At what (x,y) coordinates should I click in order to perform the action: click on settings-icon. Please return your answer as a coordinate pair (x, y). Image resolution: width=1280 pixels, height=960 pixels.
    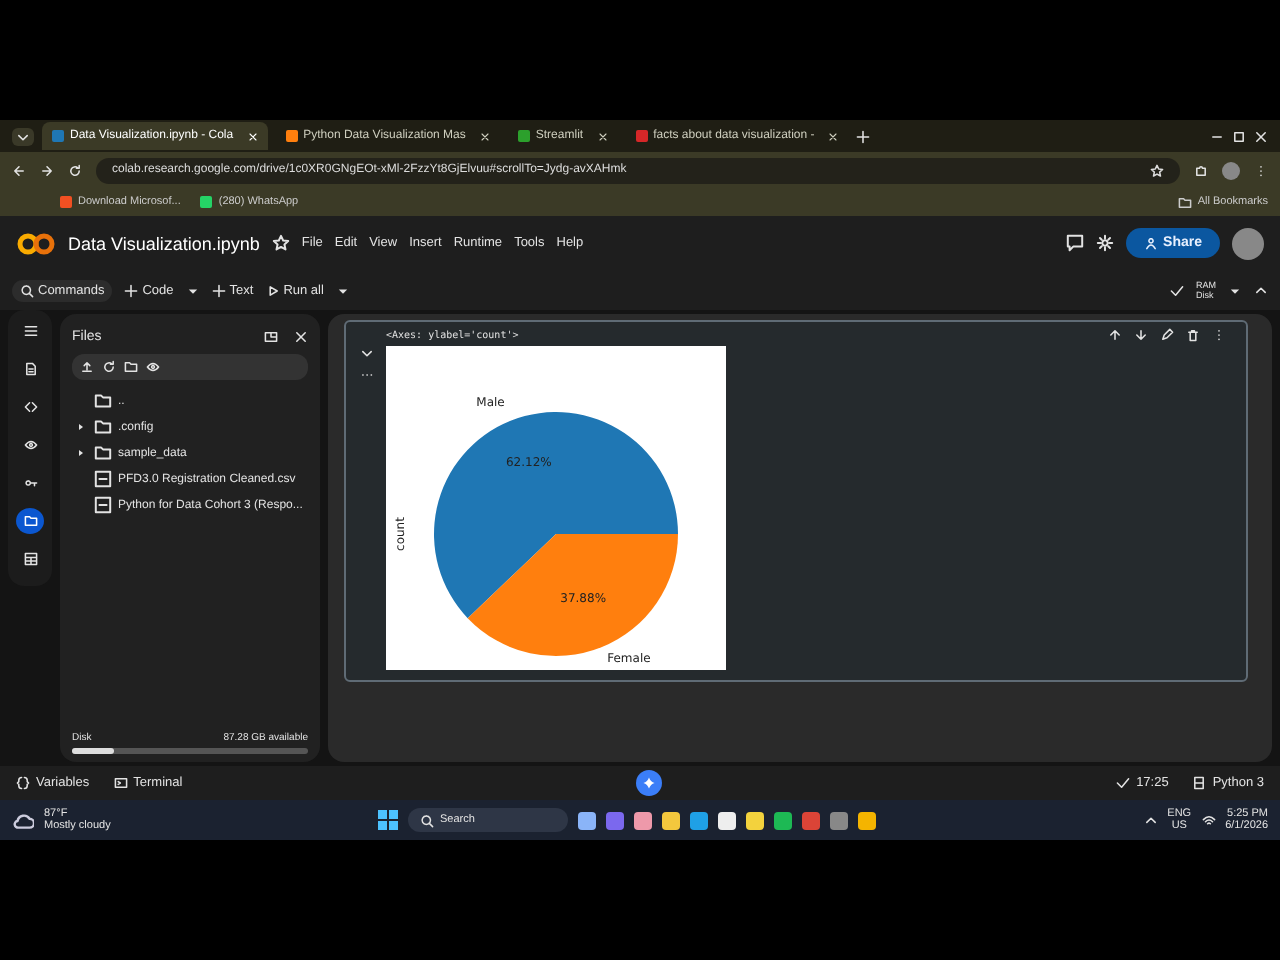
    Looking at the image, I should click on (1104, 243).